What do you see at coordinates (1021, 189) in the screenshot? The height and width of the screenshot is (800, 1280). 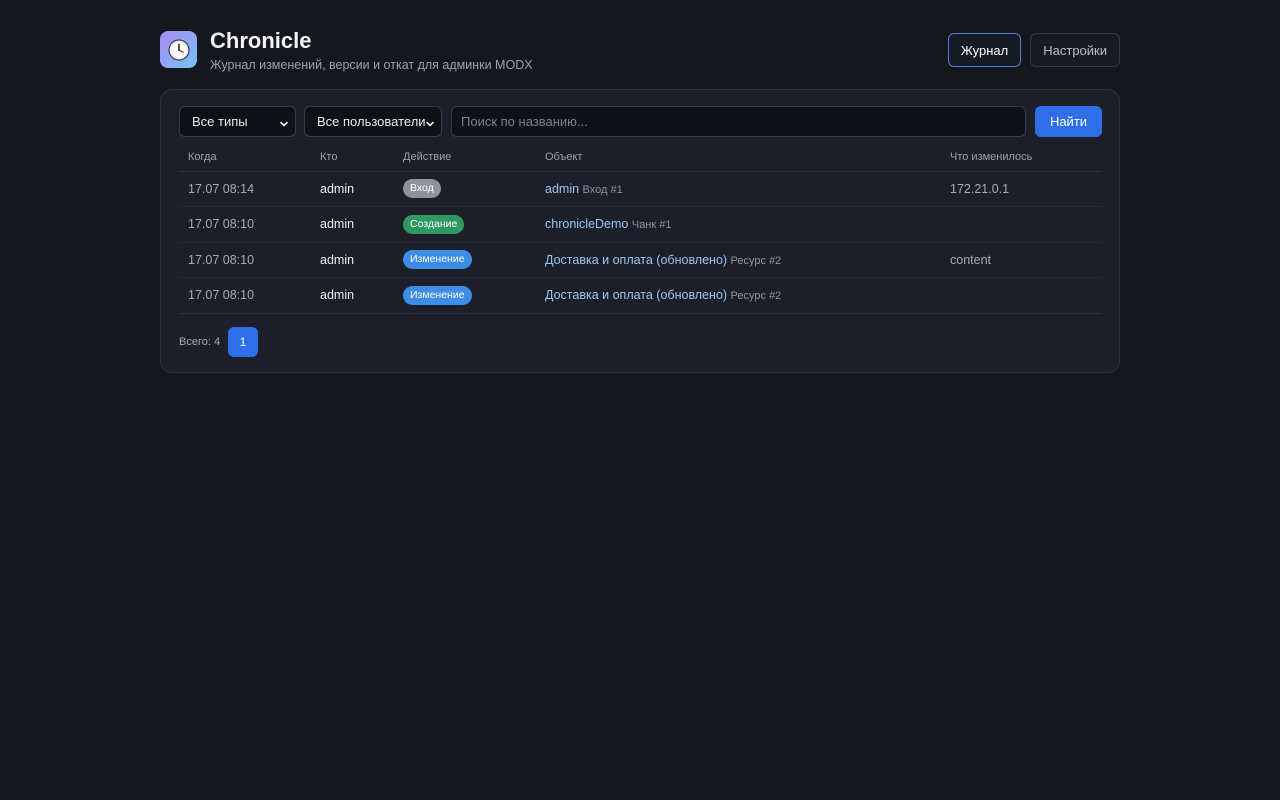 I see `cell-changed: 172.21.0.1` at bounding box center [1021, 189].